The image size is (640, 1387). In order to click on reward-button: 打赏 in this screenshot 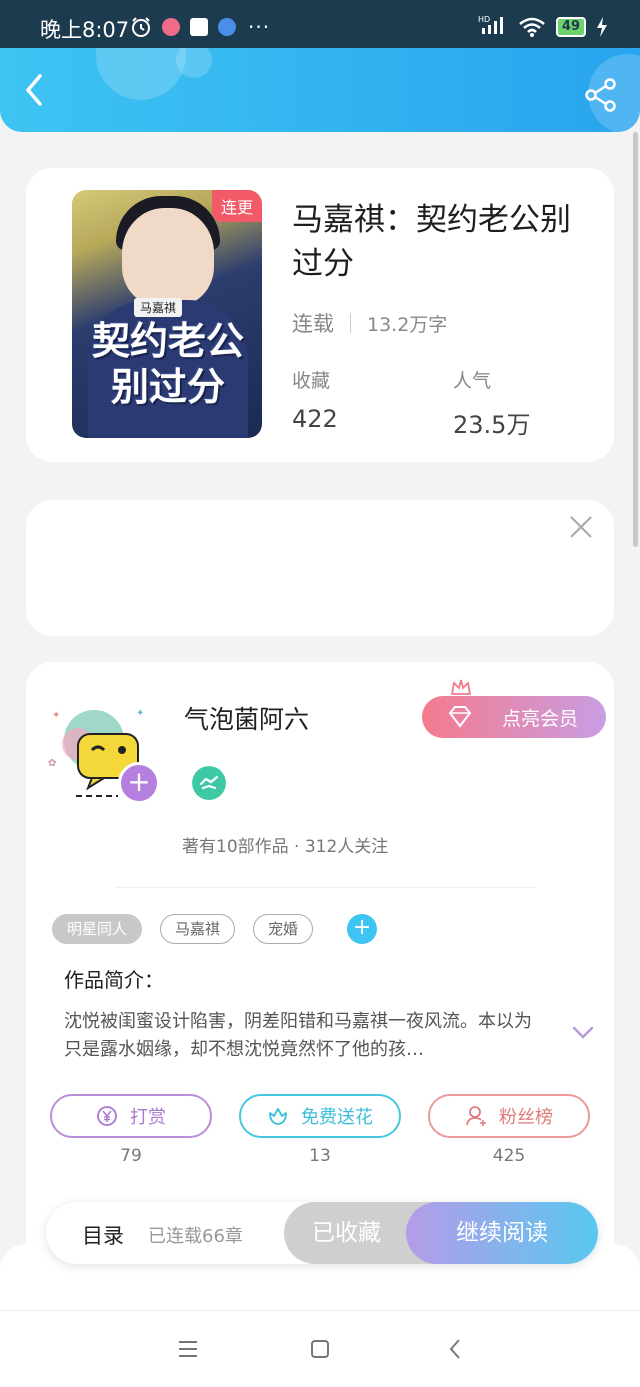, I will do `click(131, 1116)`.